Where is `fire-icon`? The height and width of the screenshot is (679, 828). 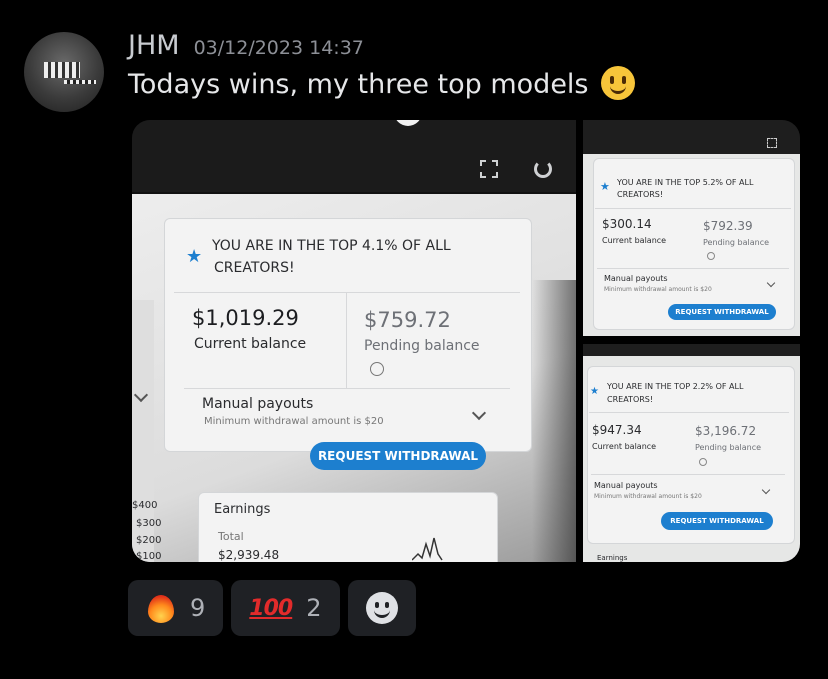 fire-icon is located at coordinates (161, 608).